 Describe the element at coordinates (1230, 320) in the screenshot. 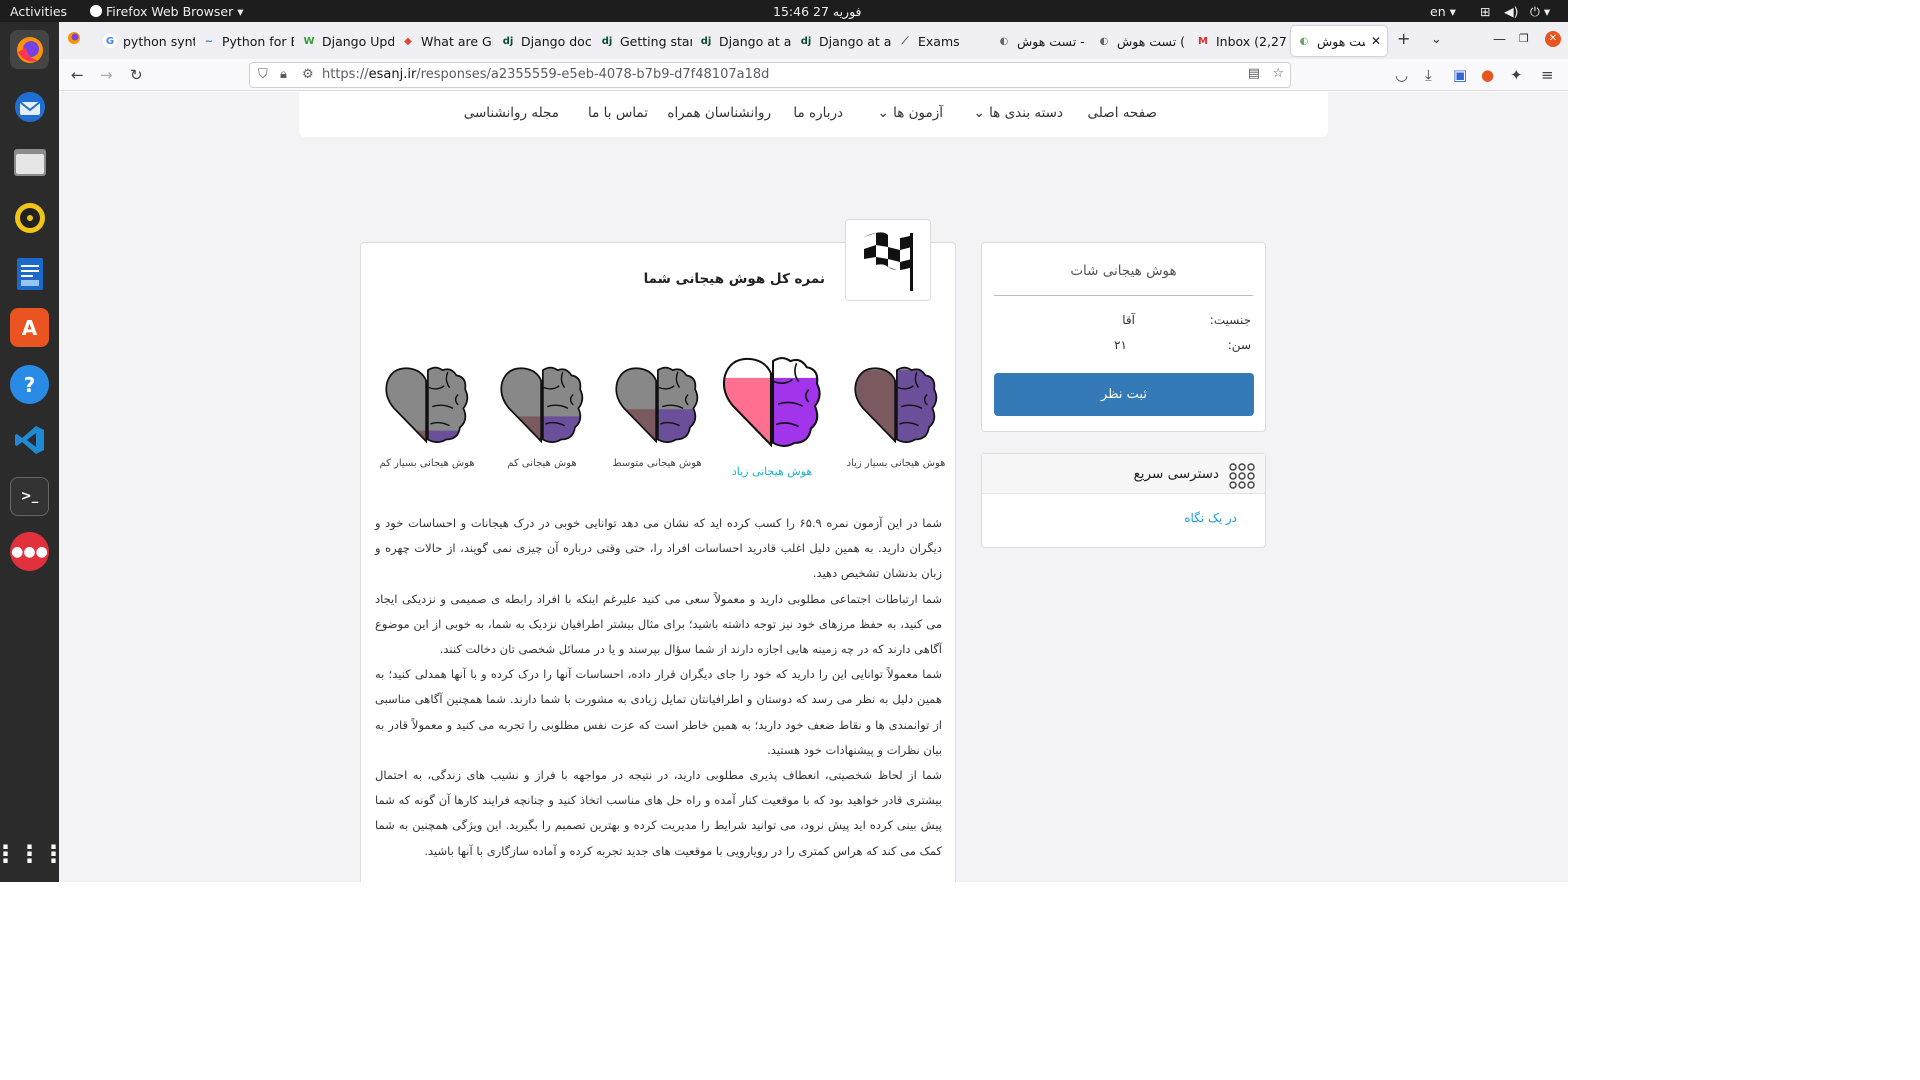

I see `gender-label: جنسیت:` at that location.